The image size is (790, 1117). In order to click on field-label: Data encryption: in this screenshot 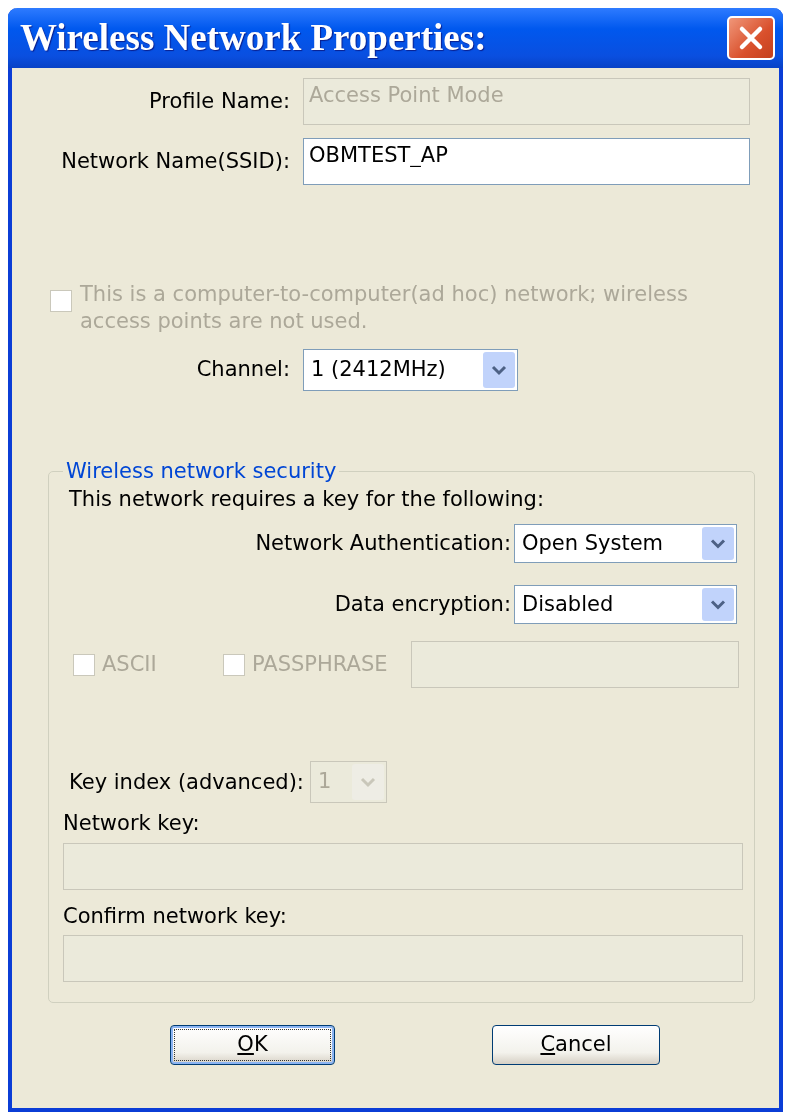, I will do `click(422, 604)`.